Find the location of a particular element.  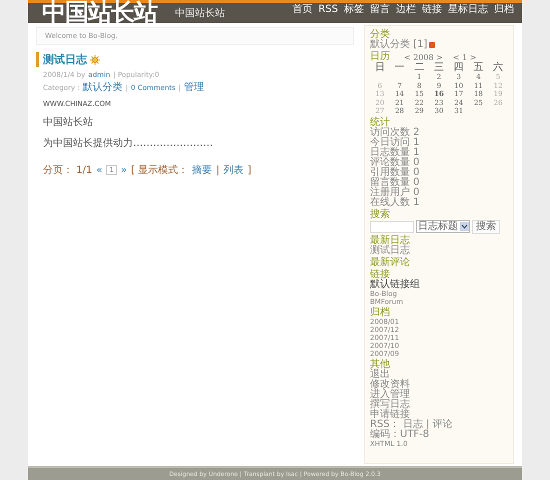

category-link: 默认分类 is located at coordinates (102, 88).